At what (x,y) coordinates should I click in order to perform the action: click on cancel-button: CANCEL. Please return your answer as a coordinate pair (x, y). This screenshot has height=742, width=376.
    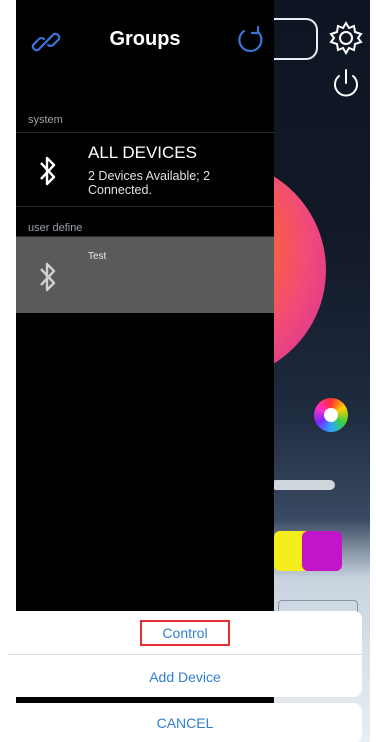
    Looking at the image, I should click on (185, 722).